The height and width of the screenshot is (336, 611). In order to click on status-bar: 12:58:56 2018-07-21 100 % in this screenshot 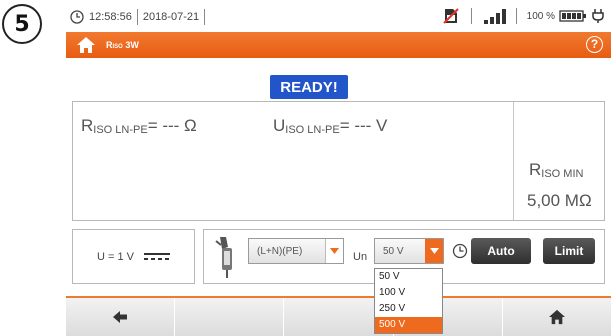, I will do `click(338, 17)`.